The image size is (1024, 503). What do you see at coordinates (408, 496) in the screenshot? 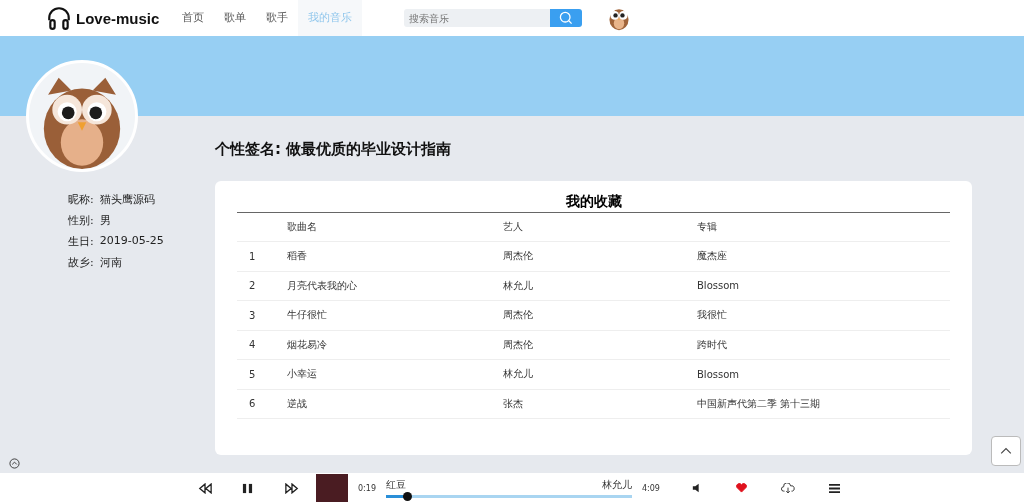
I see `progress-thumb` at bounding box center [408, 496].